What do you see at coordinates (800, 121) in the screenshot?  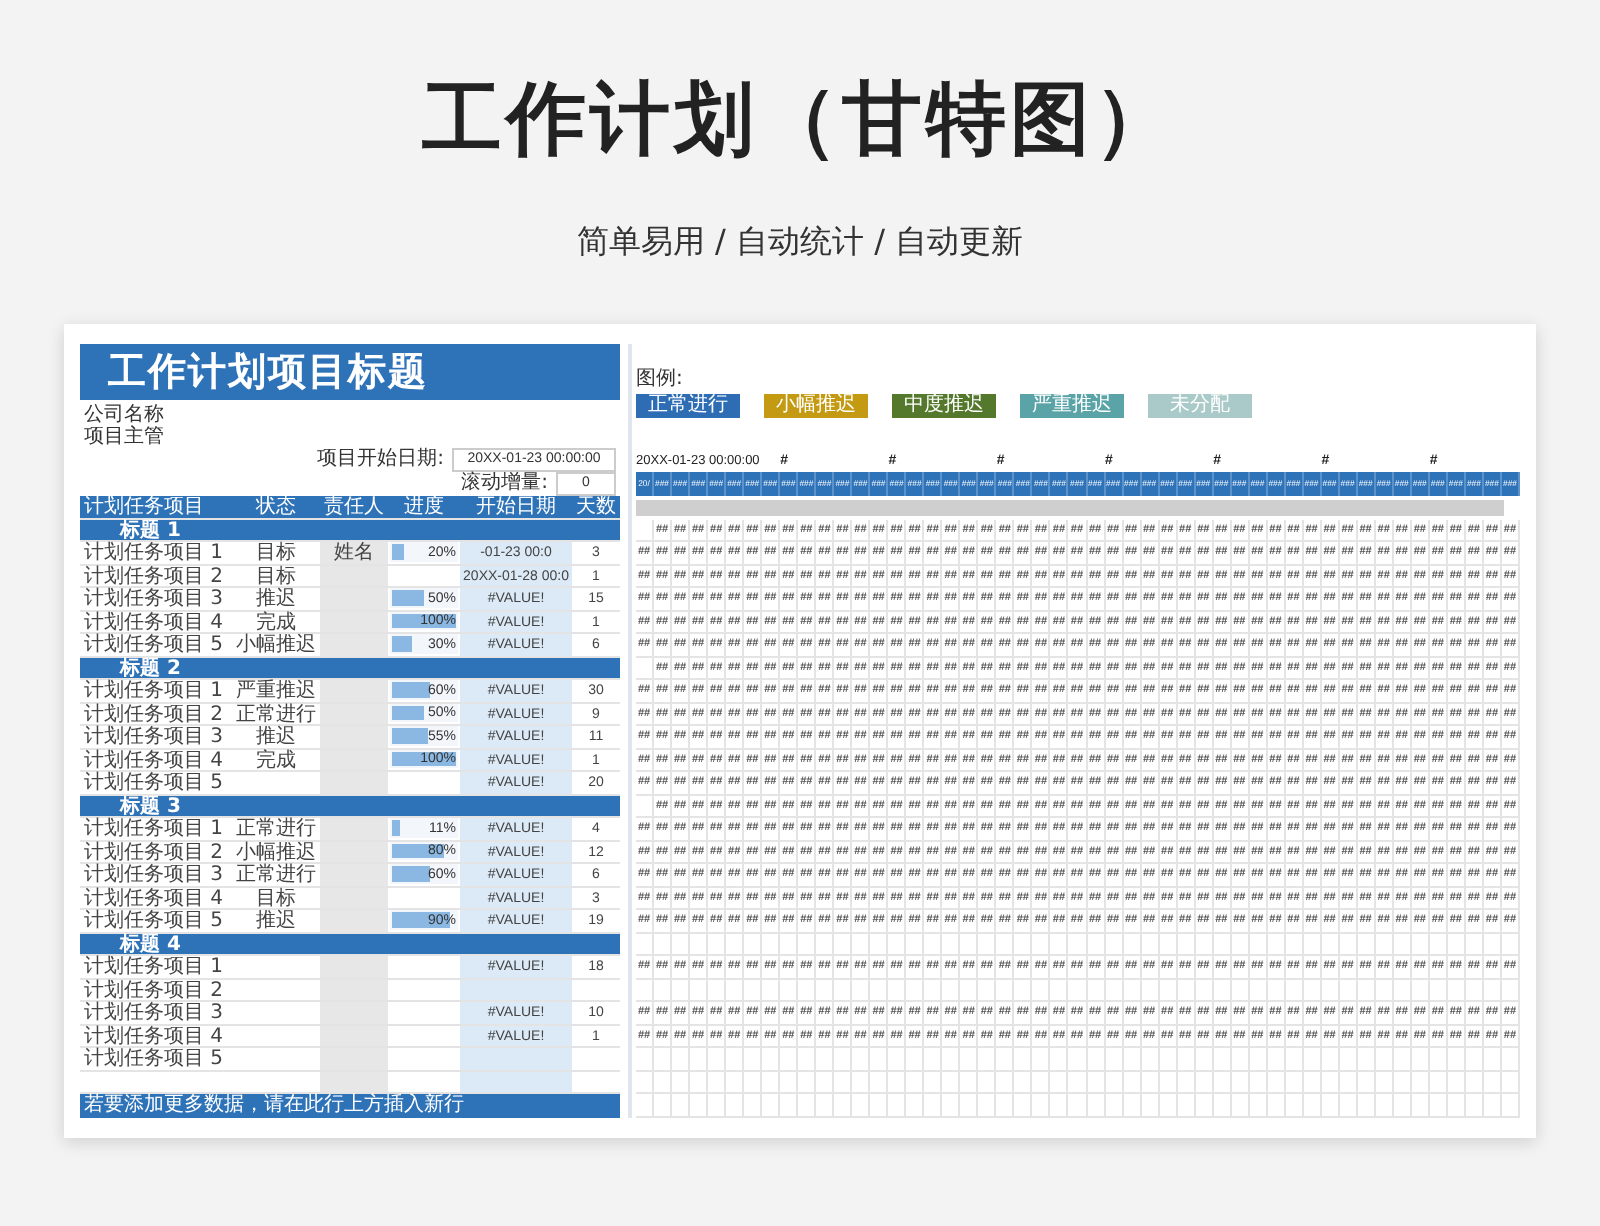 I see `page-title: 工作计划（甘特图）` at bounding box center [800, 121].